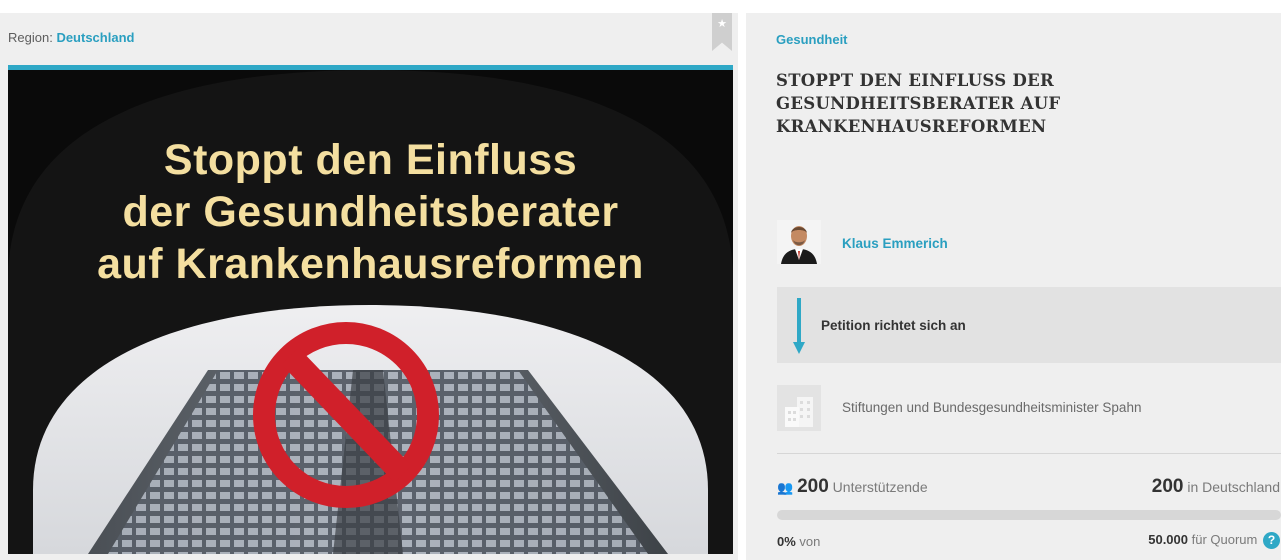 Image resolution: width=1281 pixels, height=560 pixels. Describe the element at coordinates (798, 541) in the screenshot. I see `progress-percent: 0% von` at that location.